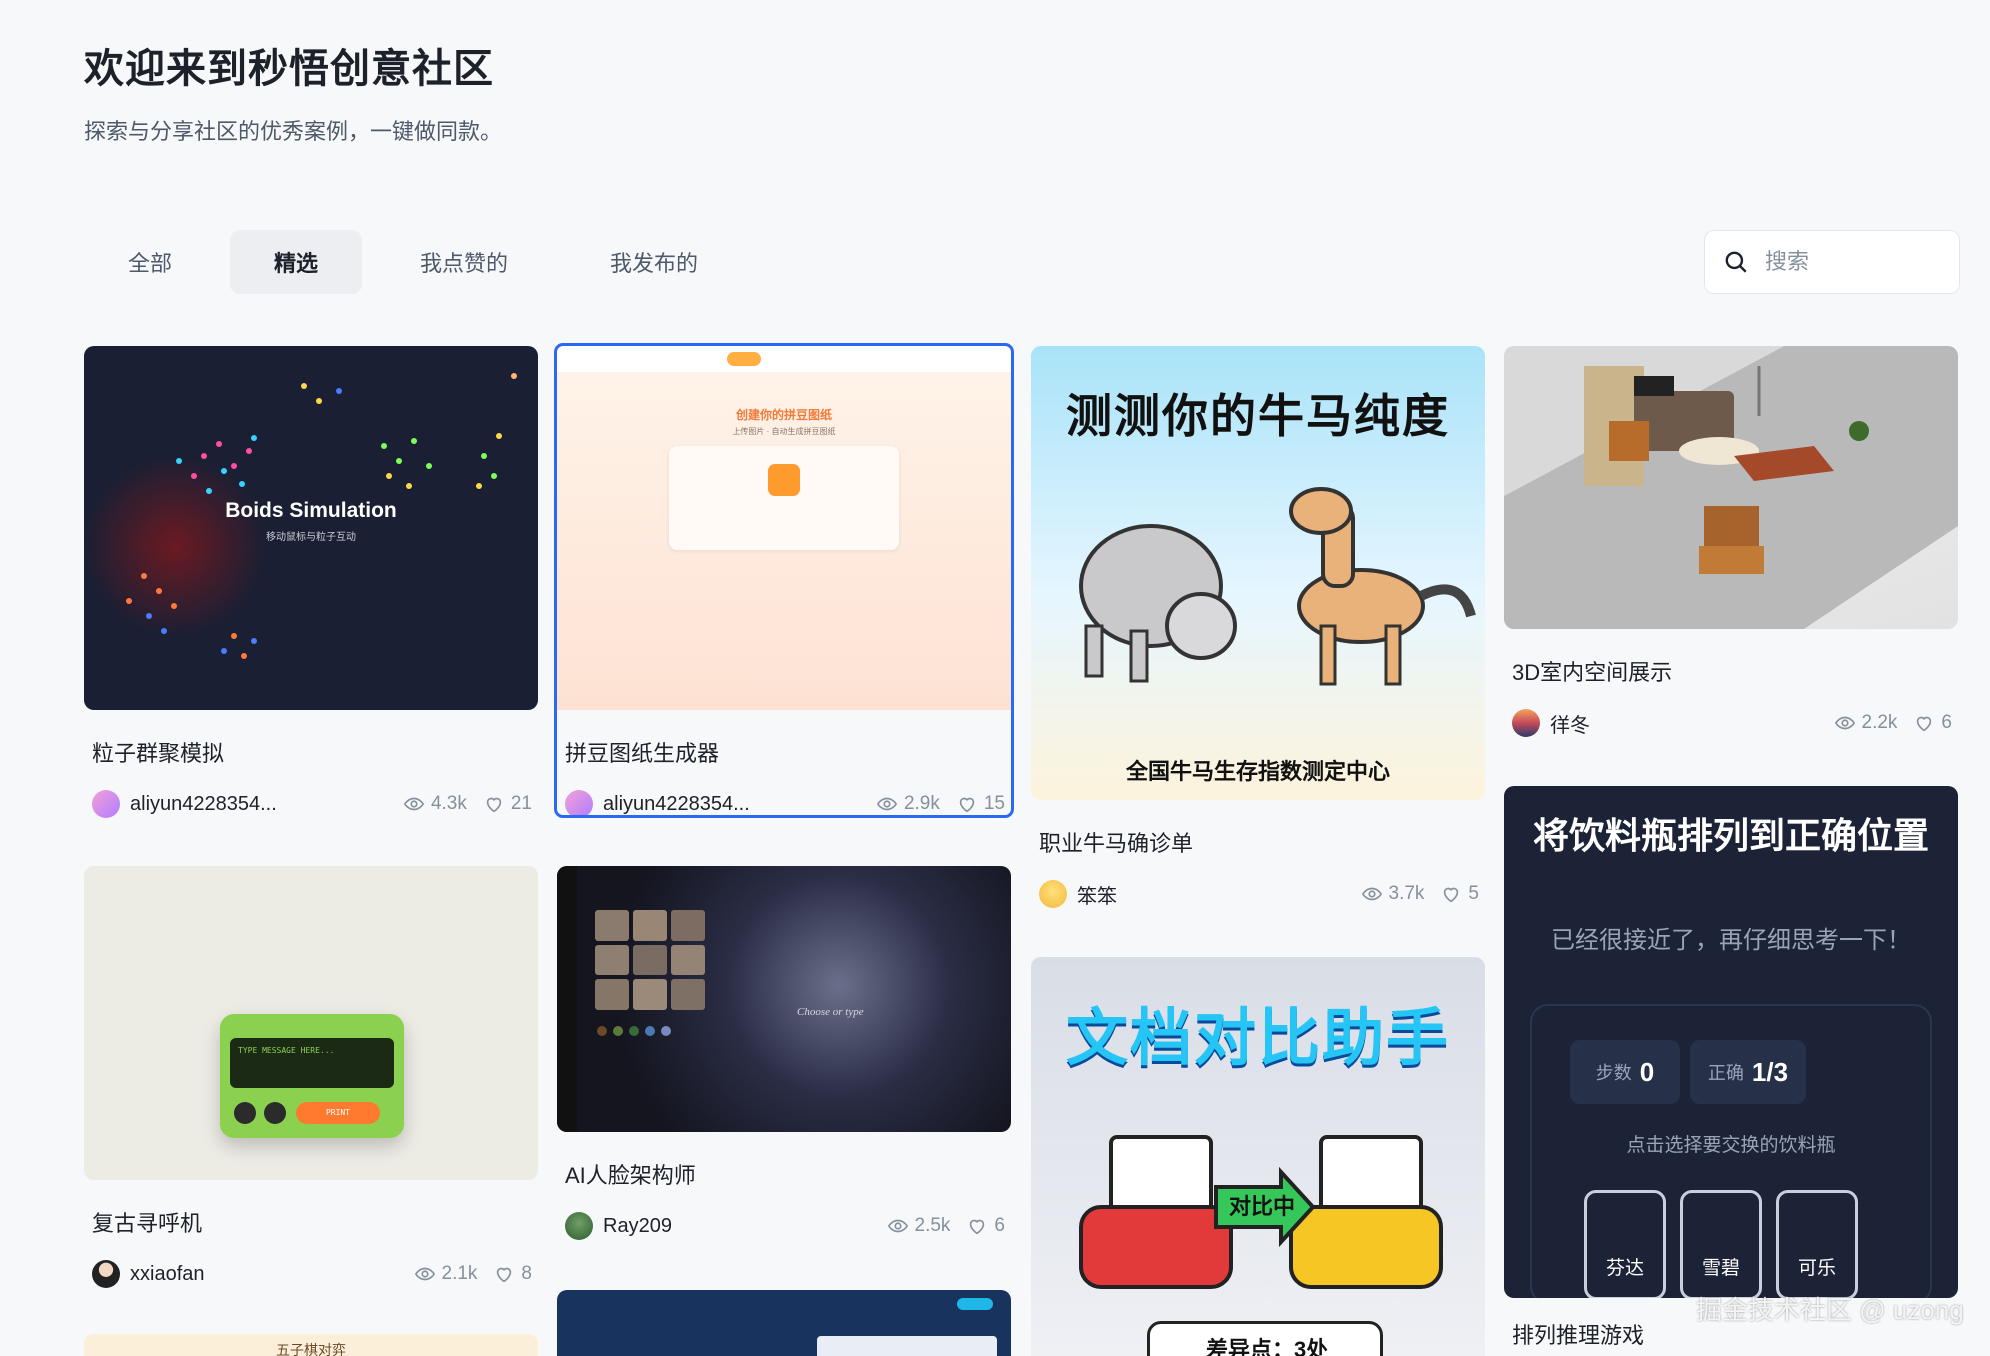 Image resolution: width=1990 pixels, height=1356 pixels. I want to click on card-thumbnail: 文档对比助手 对比中 差异点：3处, so click(1258, 1156).